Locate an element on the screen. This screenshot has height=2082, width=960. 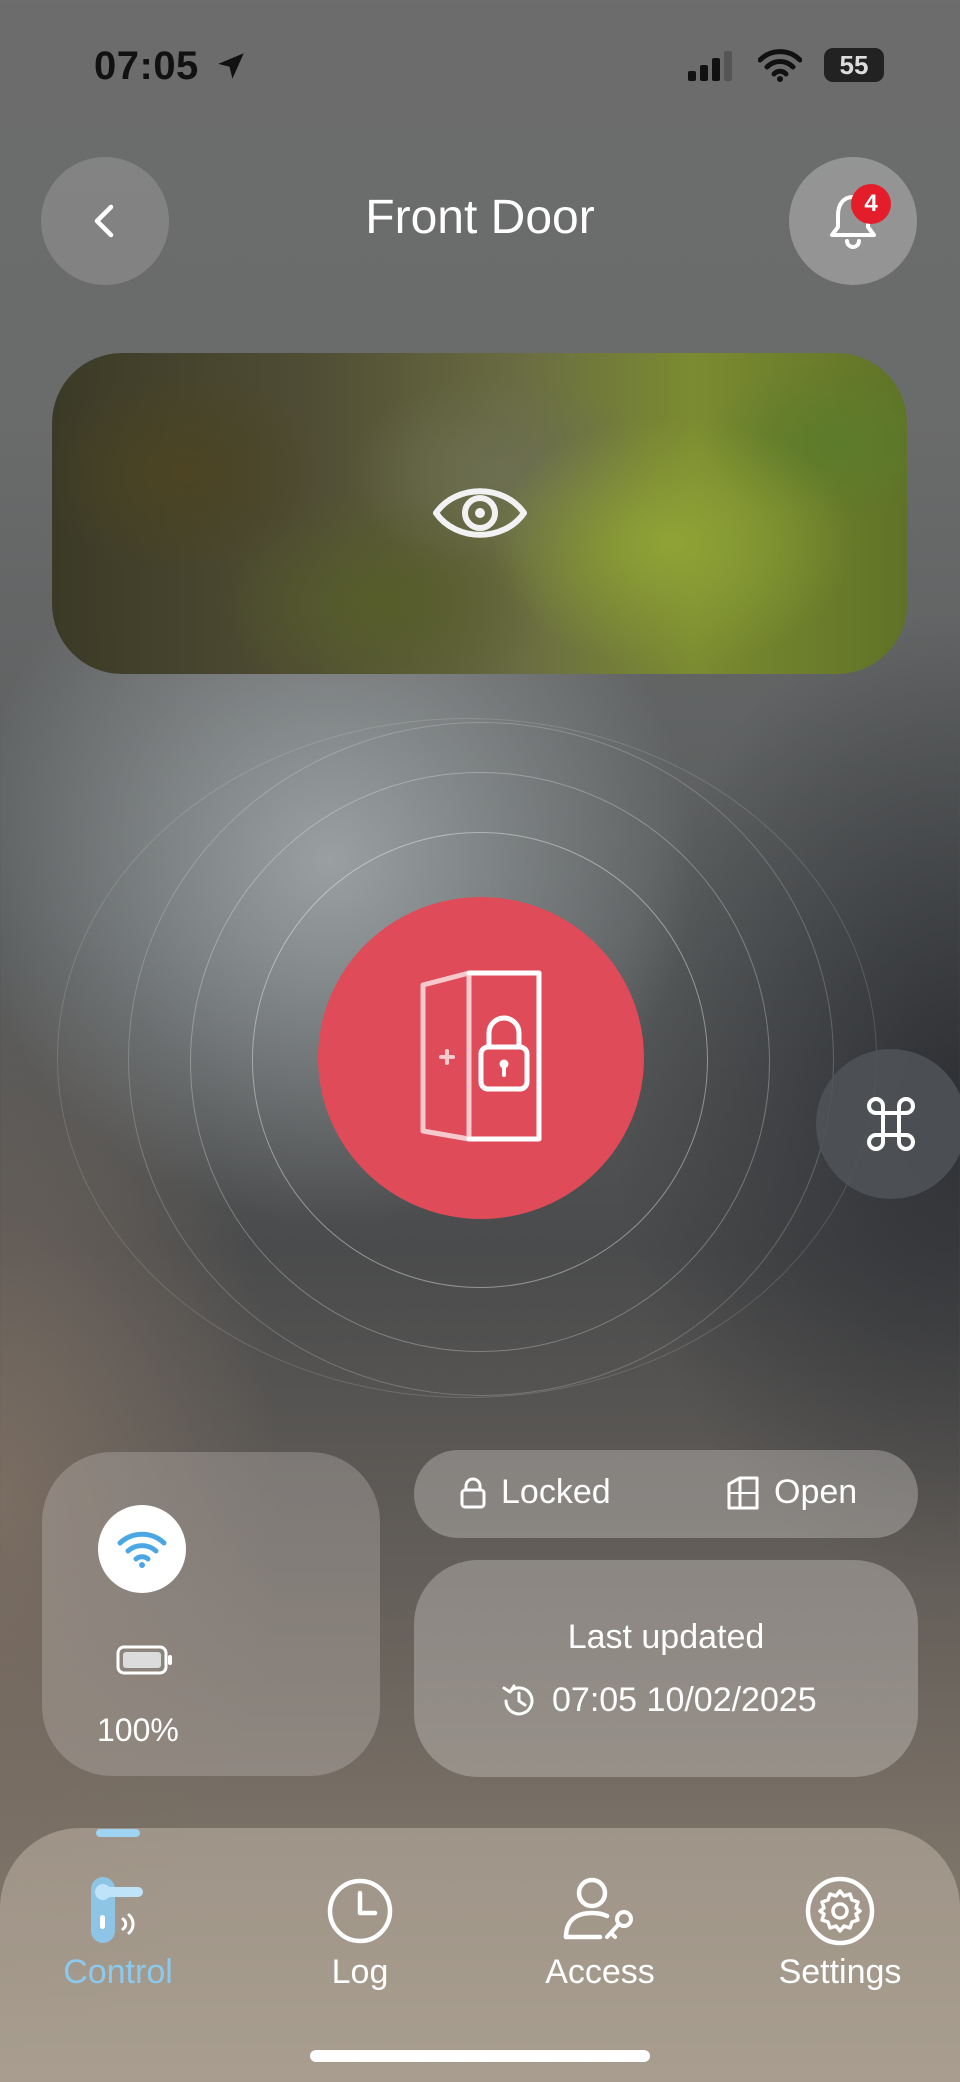
door-lock-icon is located at coordinates (481, 1056).